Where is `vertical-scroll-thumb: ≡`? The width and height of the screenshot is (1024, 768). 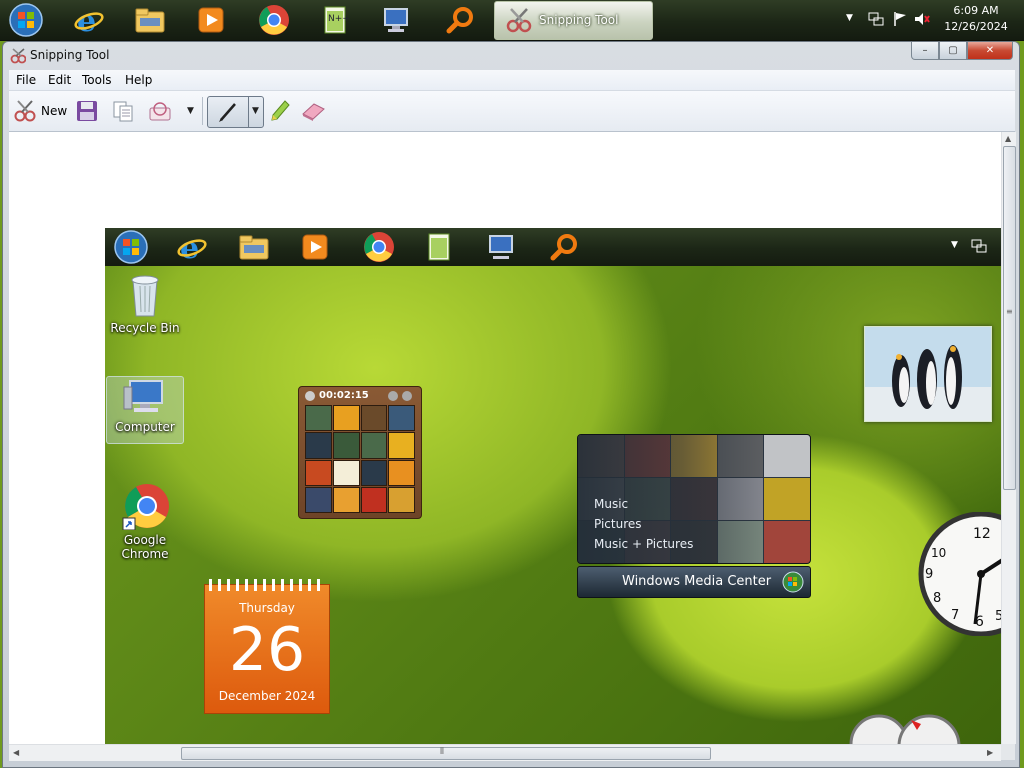
vertical-scroll-thumb: ≡ is located at coordinates (1009, 318).